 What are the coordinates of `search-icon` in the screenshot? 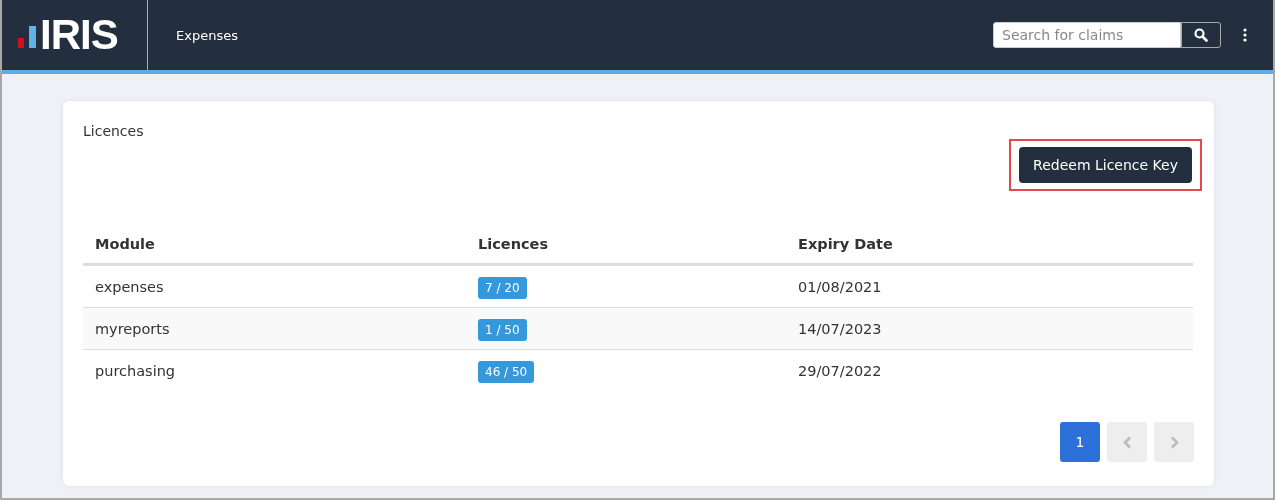 It's located at (1201, 35).